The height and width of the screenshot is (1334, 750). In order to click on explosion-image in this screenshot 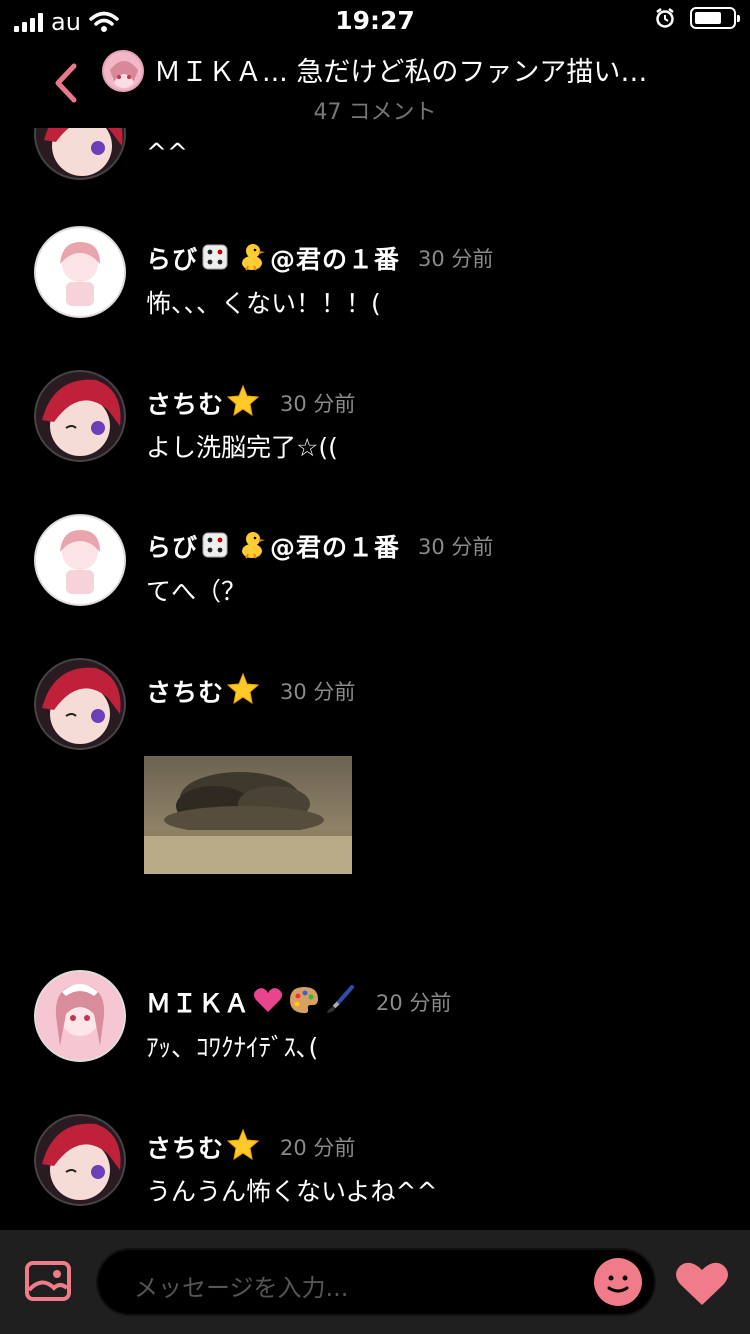, I will do `click(248, 815)`.